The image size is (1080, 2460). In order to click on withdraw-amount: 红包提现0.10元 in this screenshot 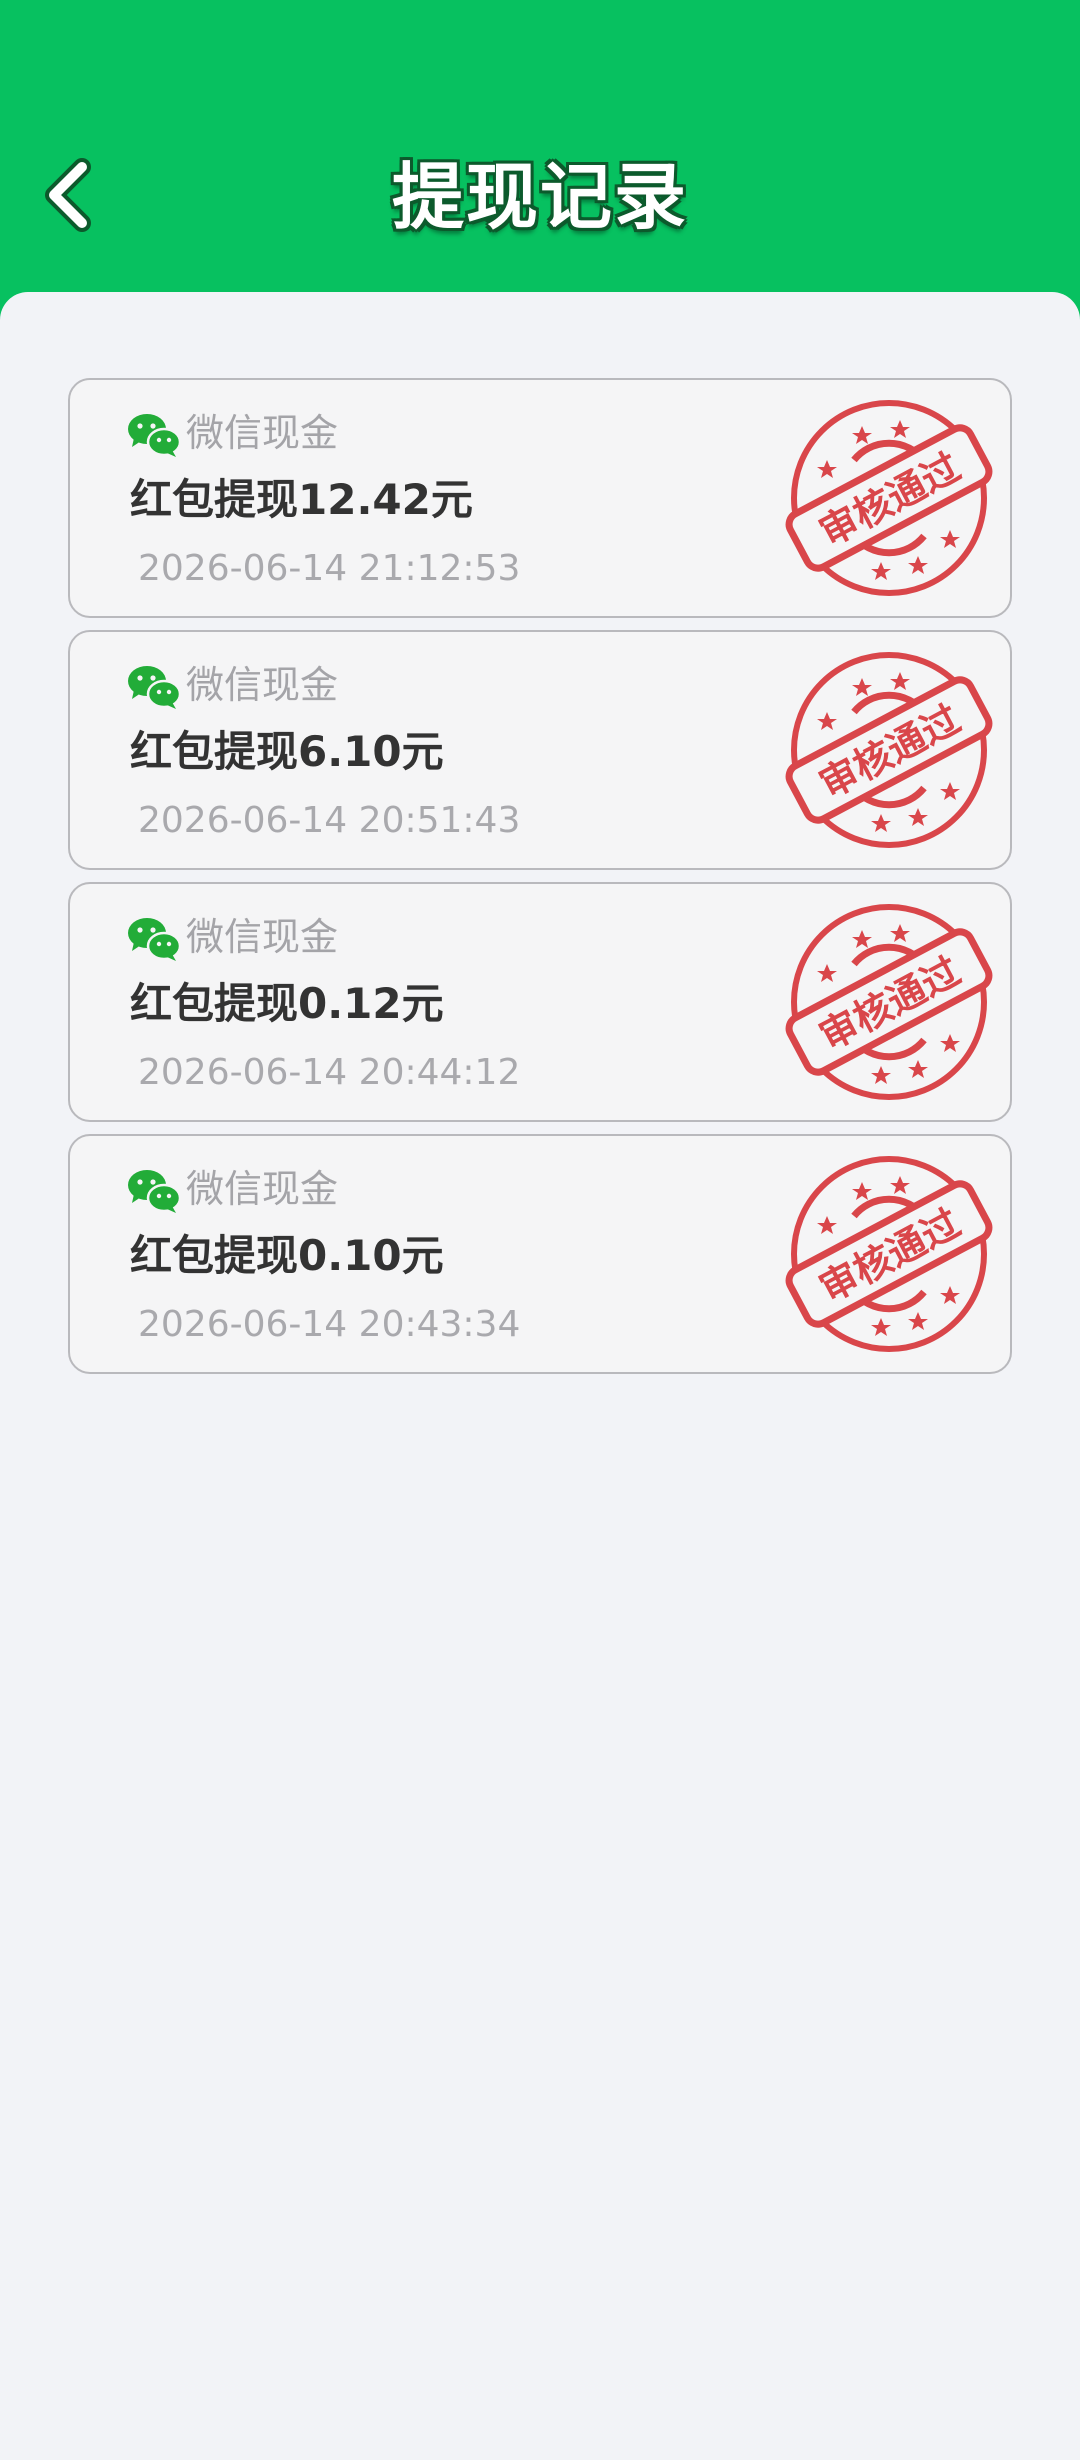, I will do `click(287, 1255)`.